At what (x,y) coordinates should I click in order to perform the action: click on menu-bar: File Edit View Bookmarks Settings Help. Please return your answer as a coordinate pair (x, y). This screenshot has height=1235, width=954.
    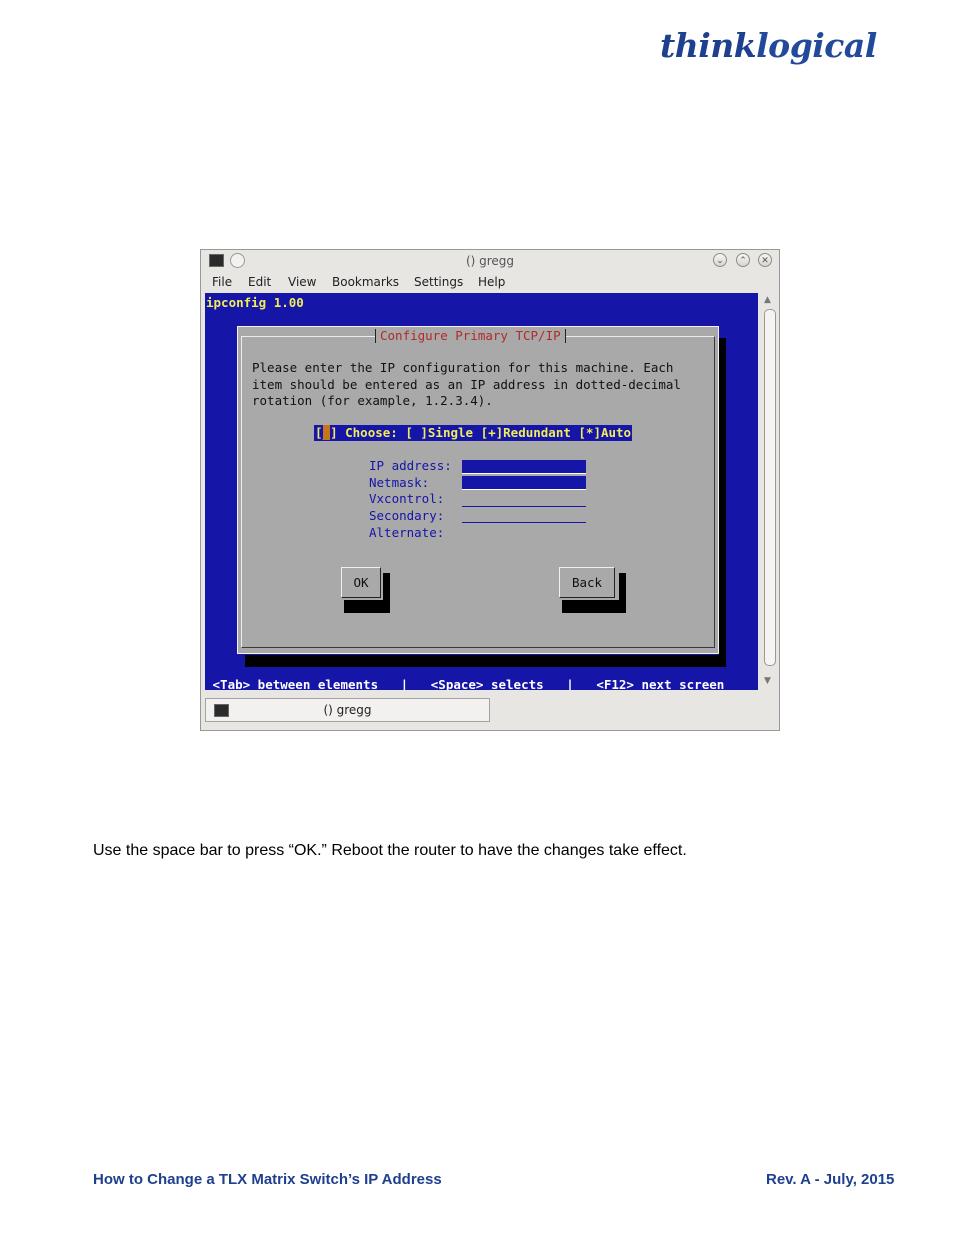
    Looking at the image, I should click on (490, 282).